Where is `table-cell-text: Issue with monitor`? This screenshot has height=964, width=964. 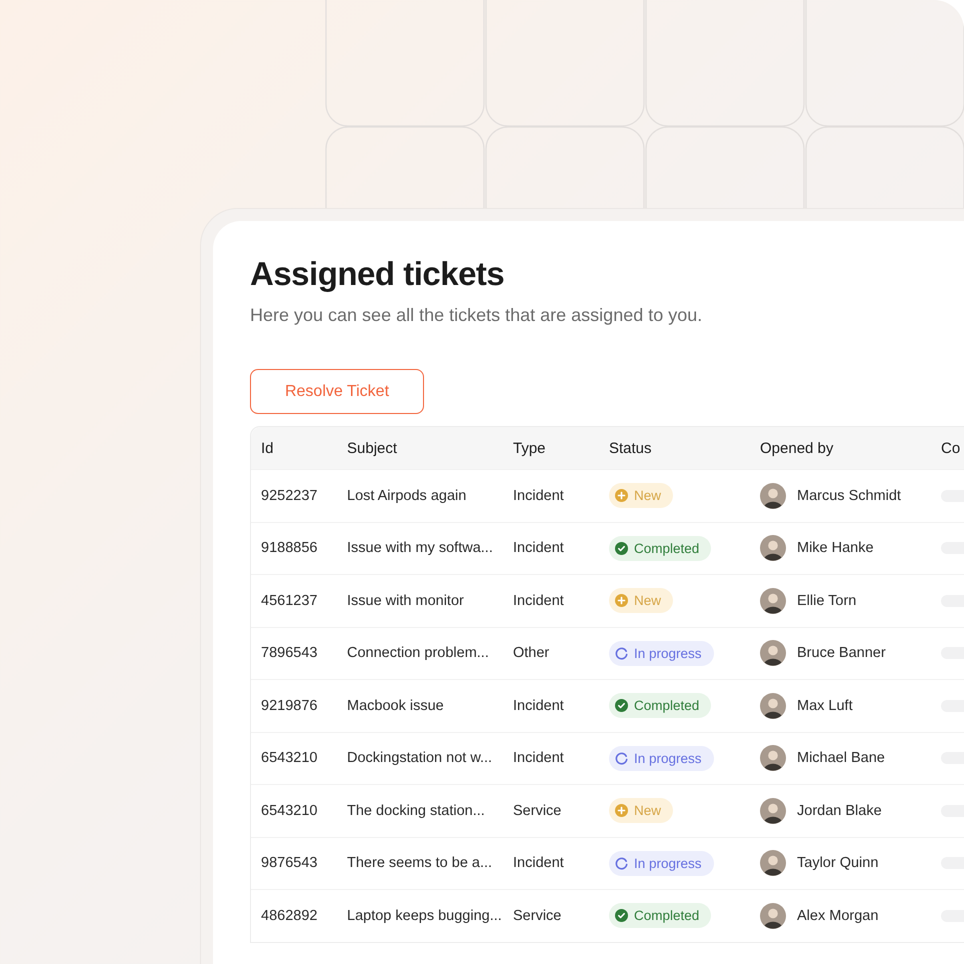
table-cell-text: Issue with monitor is located at coordinates (405, 600).